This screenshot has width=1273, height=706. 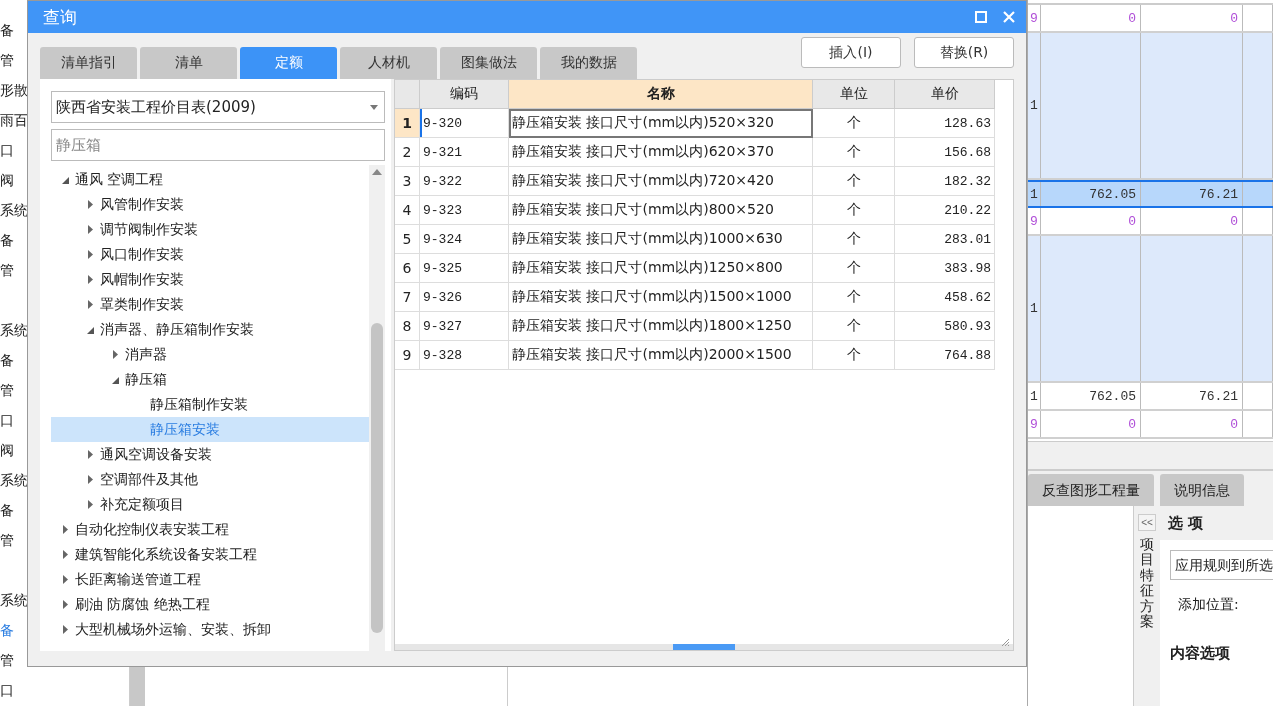 I want to click on tree-item: 消声器, so click(x=210, y=354).